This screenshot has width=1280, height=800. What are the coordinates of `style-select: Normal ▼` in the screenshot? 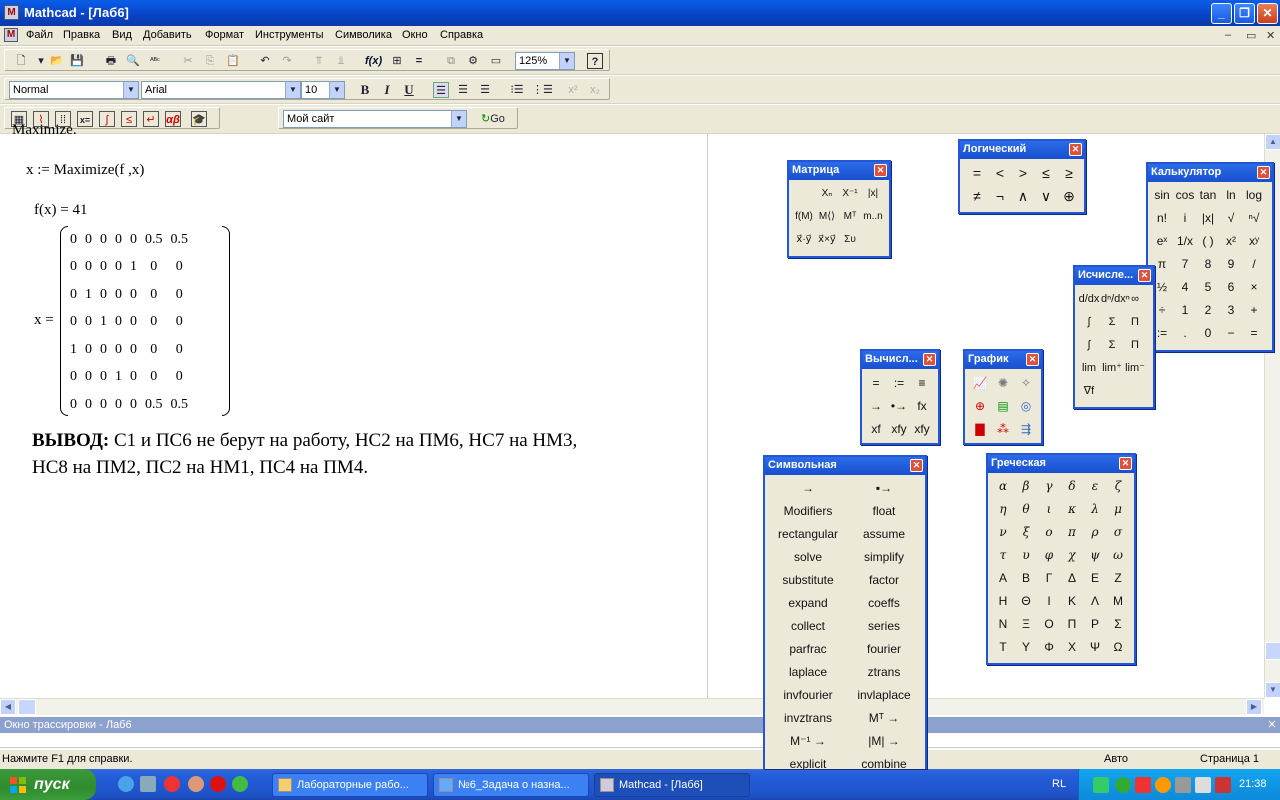 It's located at (74, 90).